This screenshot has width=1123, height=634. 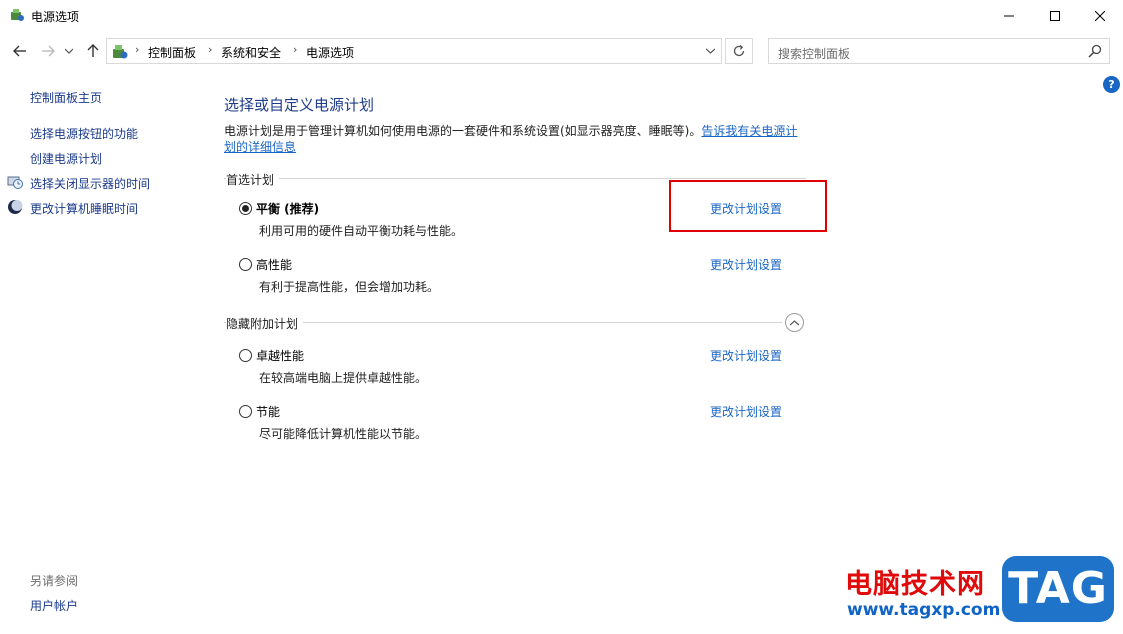 What do you see at coordinates (280, 355) in the screenshot?
I see `plan-name: 卓越性能` at bounding box center [280, 355].